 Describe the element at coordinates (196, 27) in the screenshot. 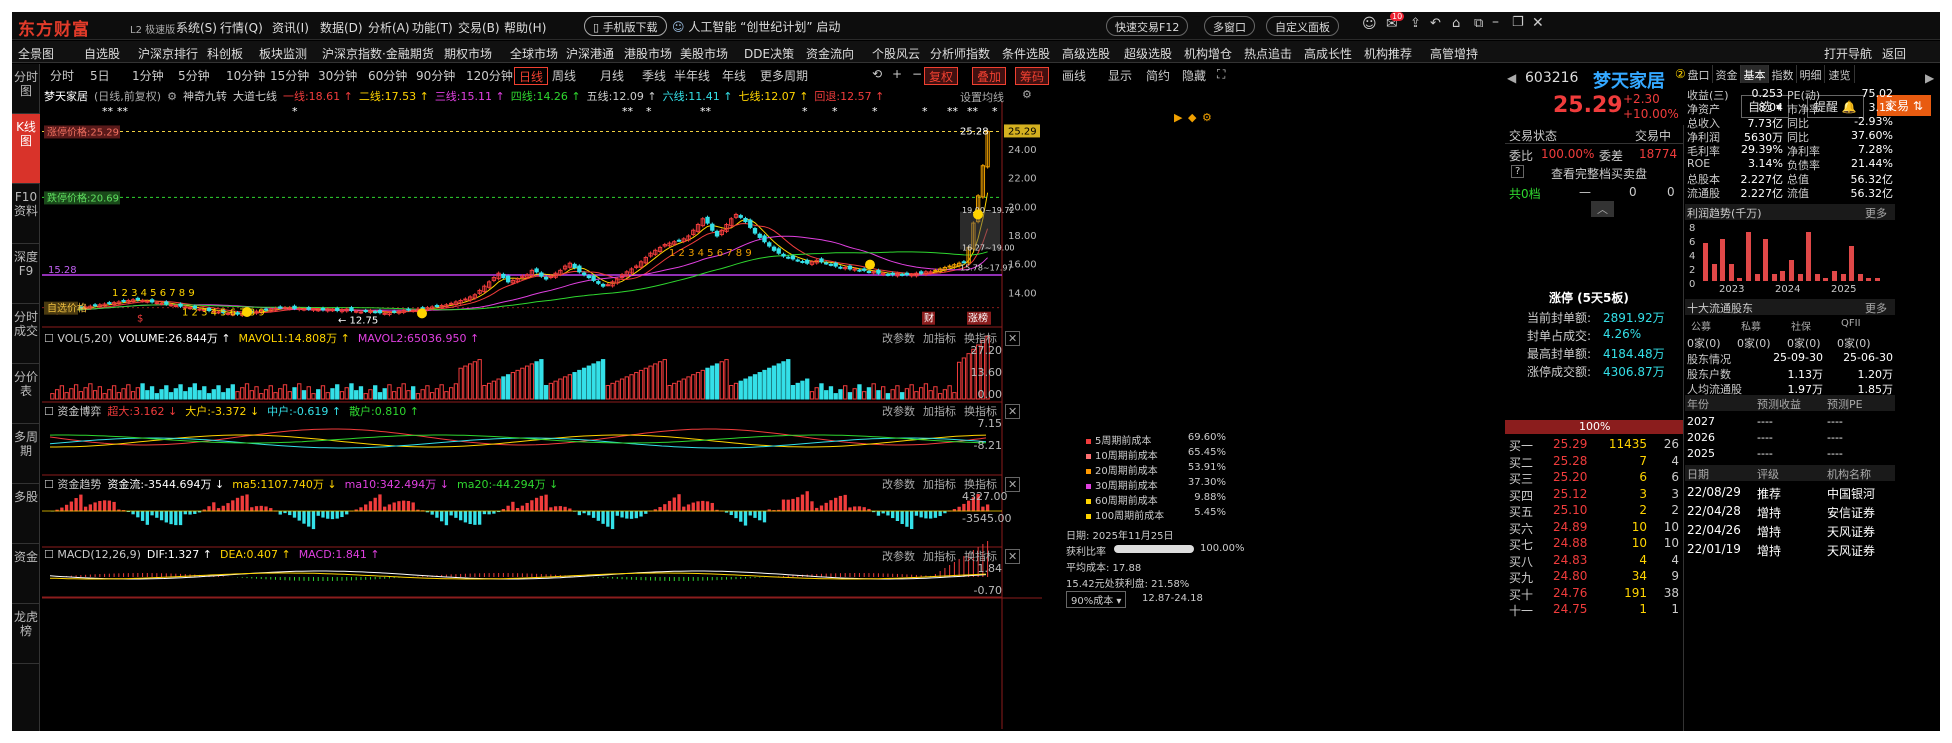

I see `menu-0: 系统(S)` at that location.